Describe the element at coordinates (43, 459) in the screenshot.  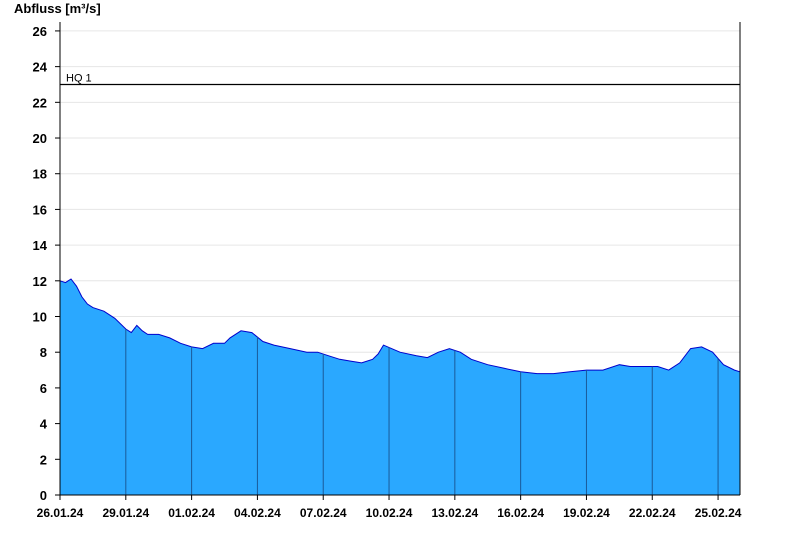
I see `y-tick-label: 2` at that location.